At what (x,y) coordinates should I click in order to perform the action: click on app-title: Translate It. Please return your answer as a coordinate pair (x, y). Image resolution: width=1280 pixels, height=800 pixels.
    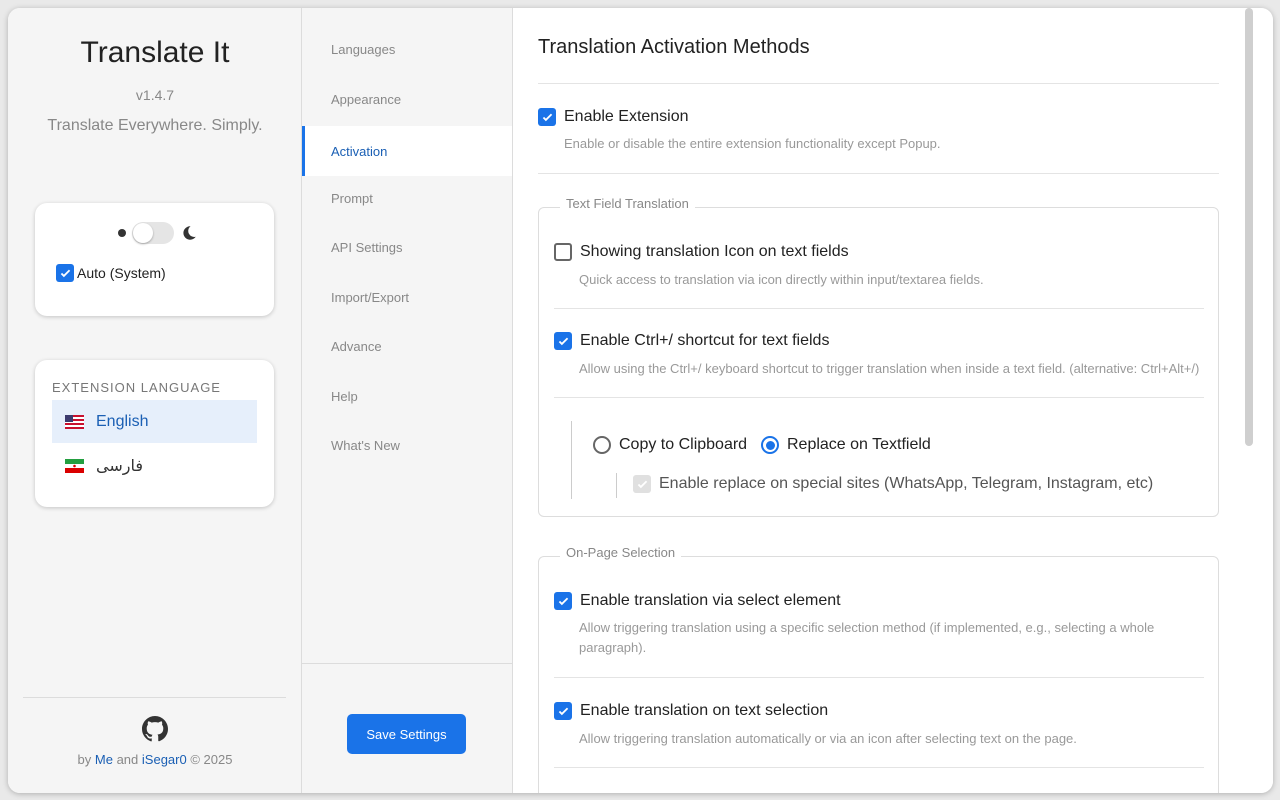
    Looking at the image, I should click on (155, 52).